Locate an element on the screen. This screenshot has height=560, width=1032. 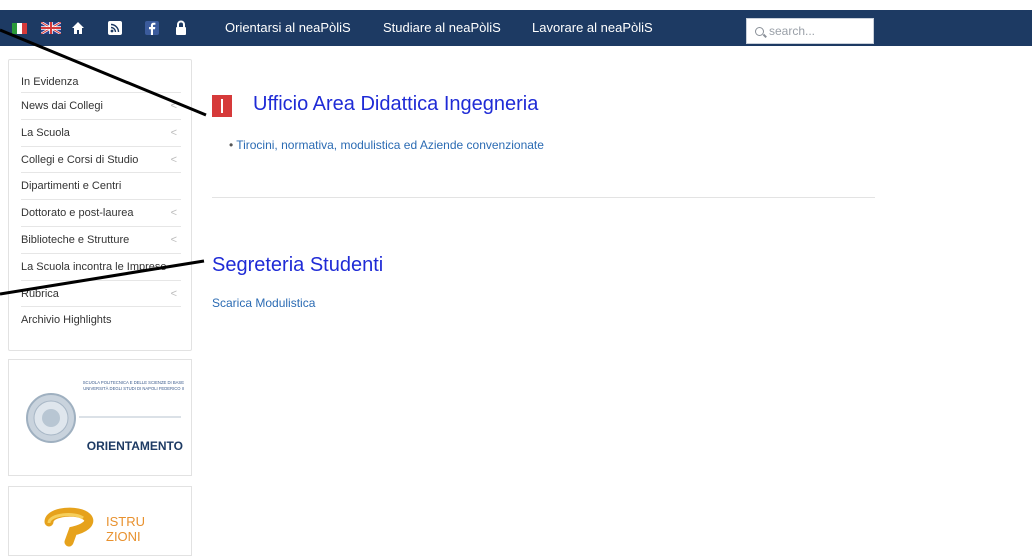
question-mark-icon is located at coordinates (69, 527).